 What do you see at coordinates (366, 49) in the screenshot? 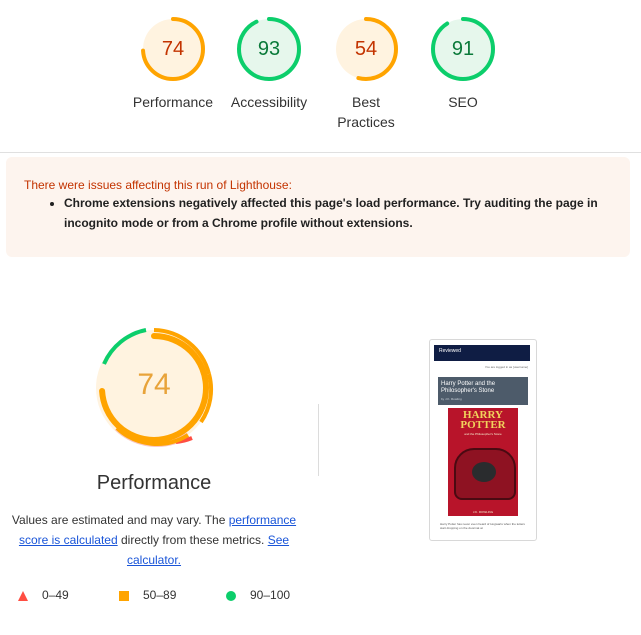
I see `gauge-score: 54` at bounding box center [366, 49].